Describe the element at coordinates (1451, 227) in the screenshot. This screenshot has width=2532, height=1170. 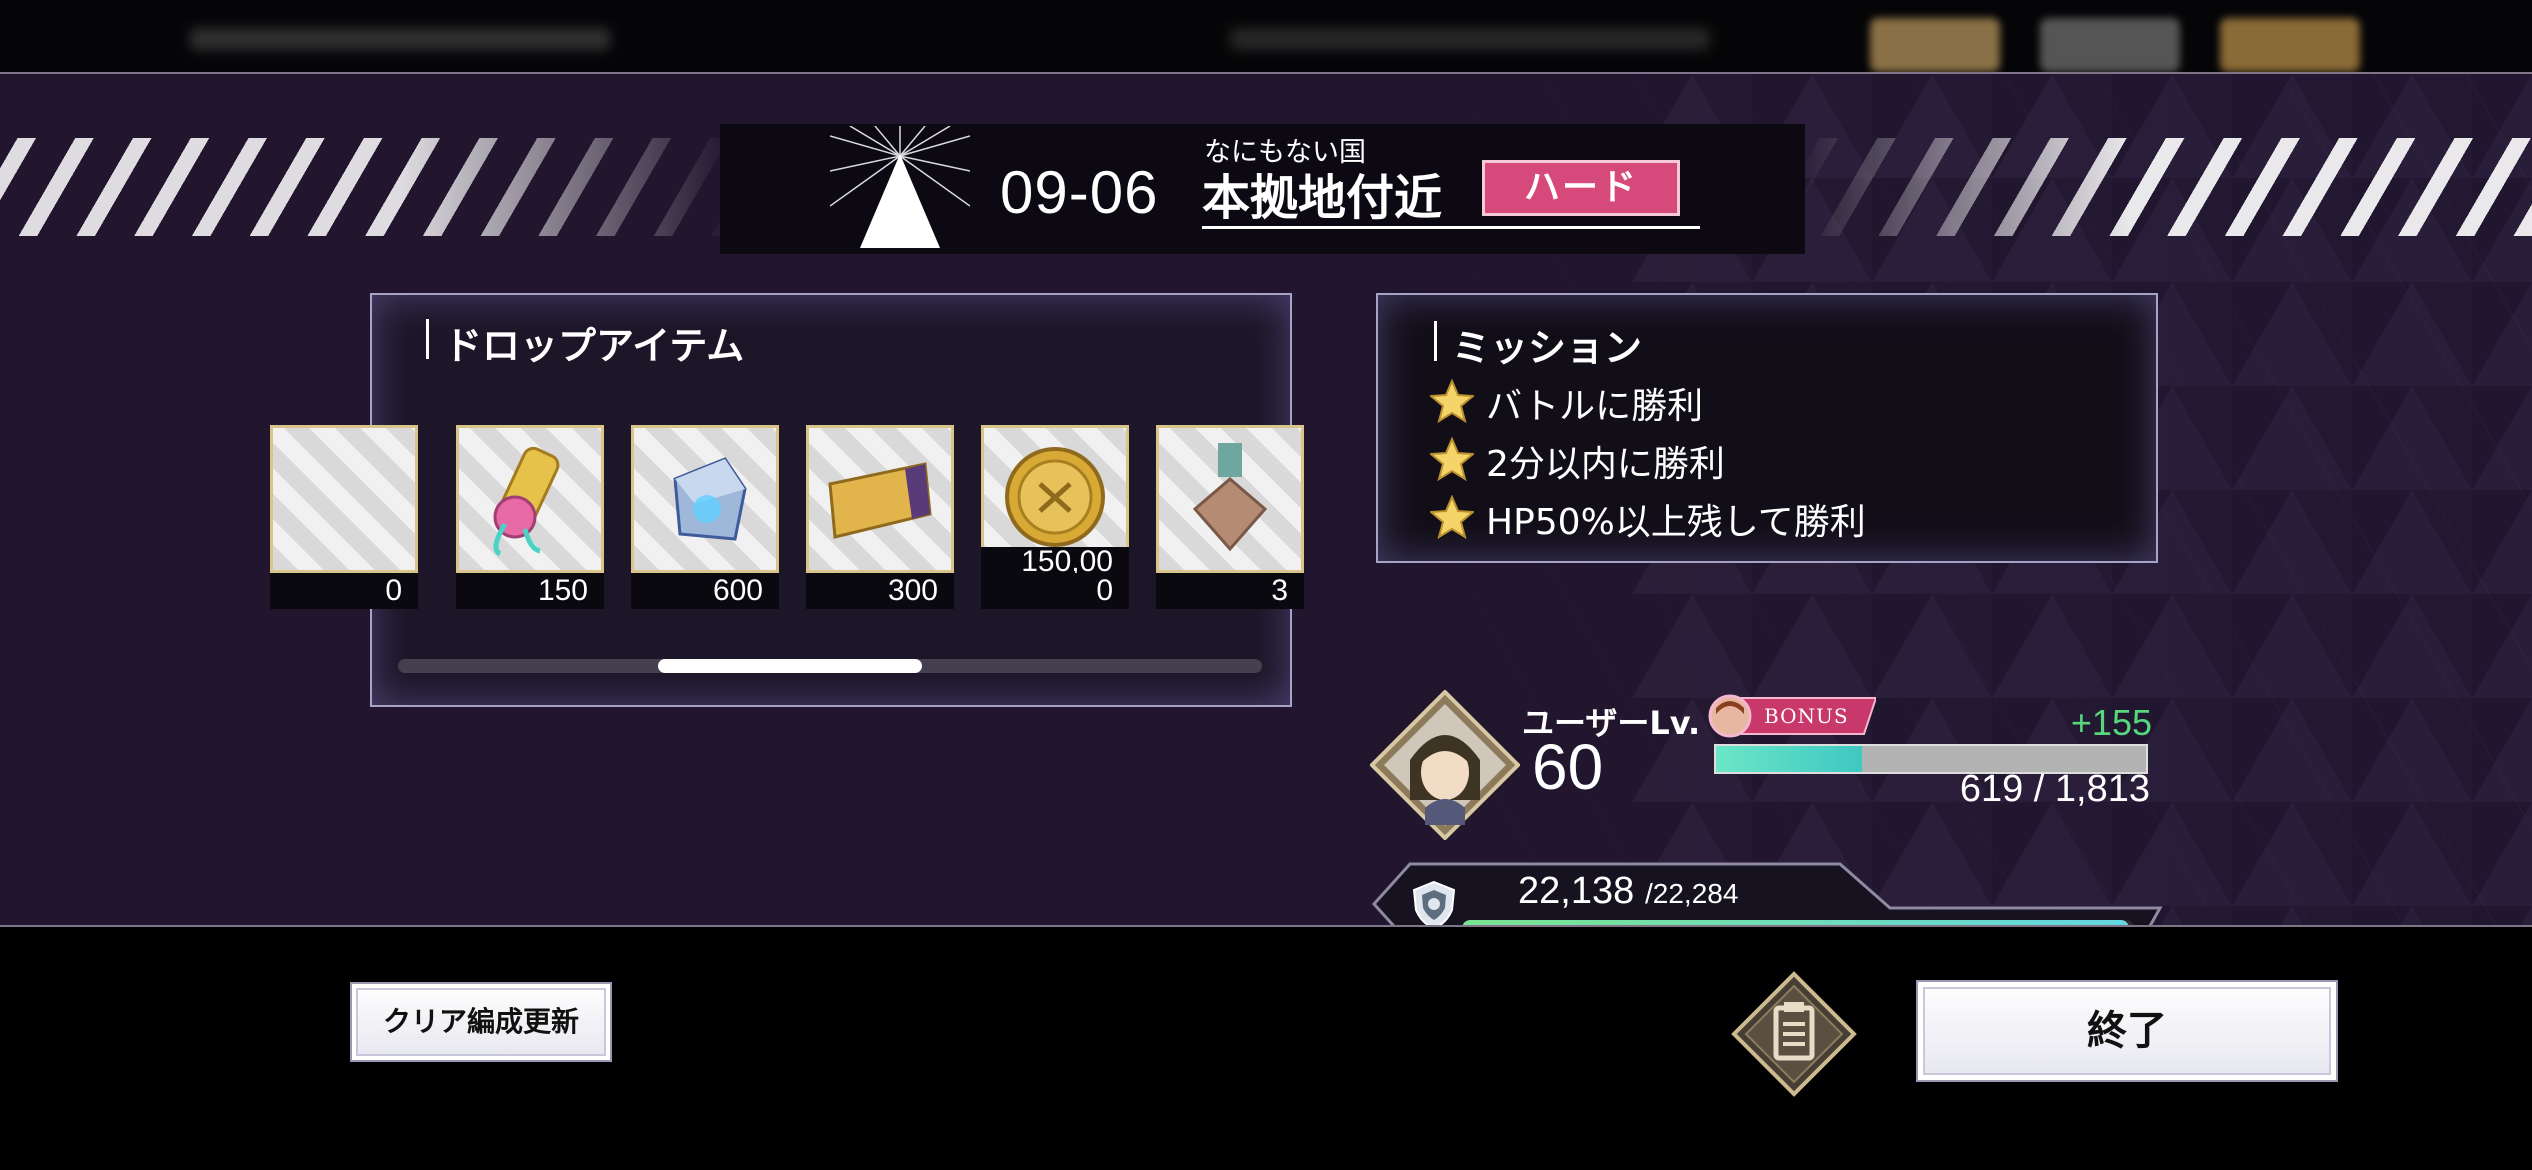
I see `stage-underline` at that location.